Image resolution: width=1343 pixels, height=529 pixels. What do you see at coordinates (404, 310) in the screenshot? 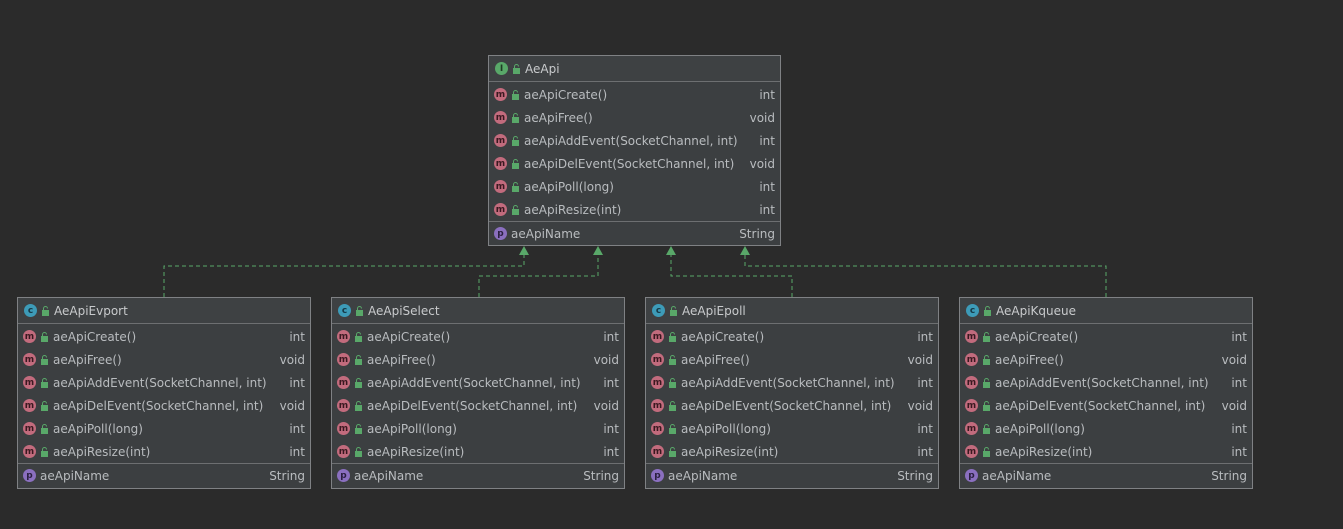
I see `class-name: AeApiSelect` at bounding box center [404, 310].